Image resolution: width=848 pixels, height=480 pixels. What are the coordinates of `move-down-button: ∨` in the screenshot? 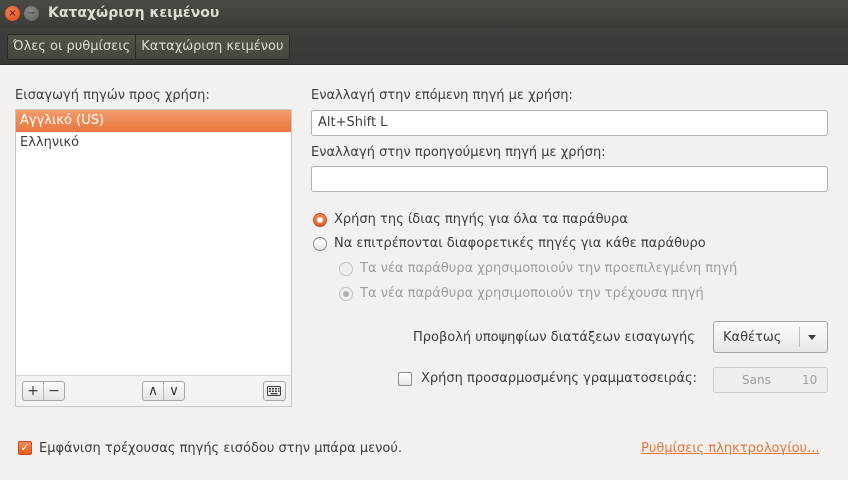 It's located at (173, 391).